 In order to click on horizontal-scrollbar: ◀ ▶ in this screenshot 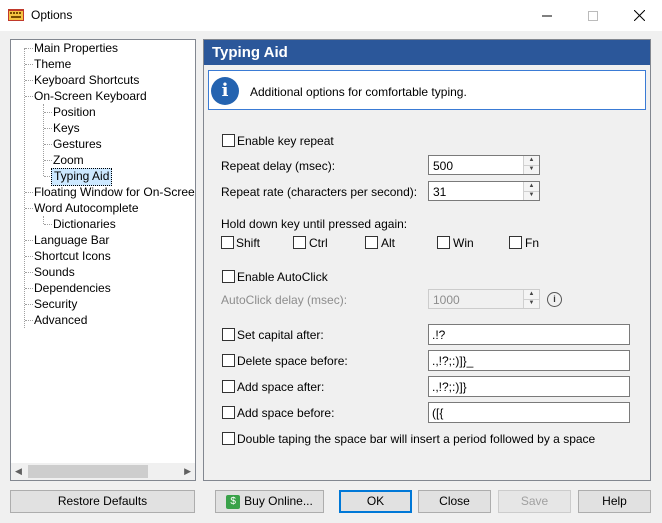, I will do `click(103, 471)`.